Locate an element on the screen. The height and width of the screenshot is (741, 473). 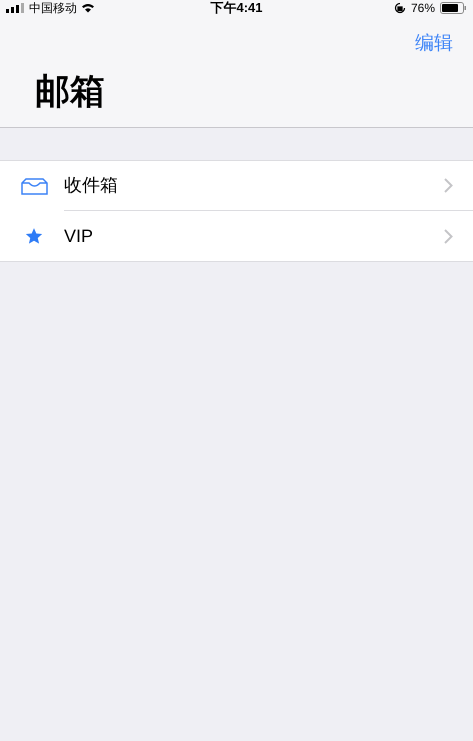
tray-icon is located at coordinates (34, 186).